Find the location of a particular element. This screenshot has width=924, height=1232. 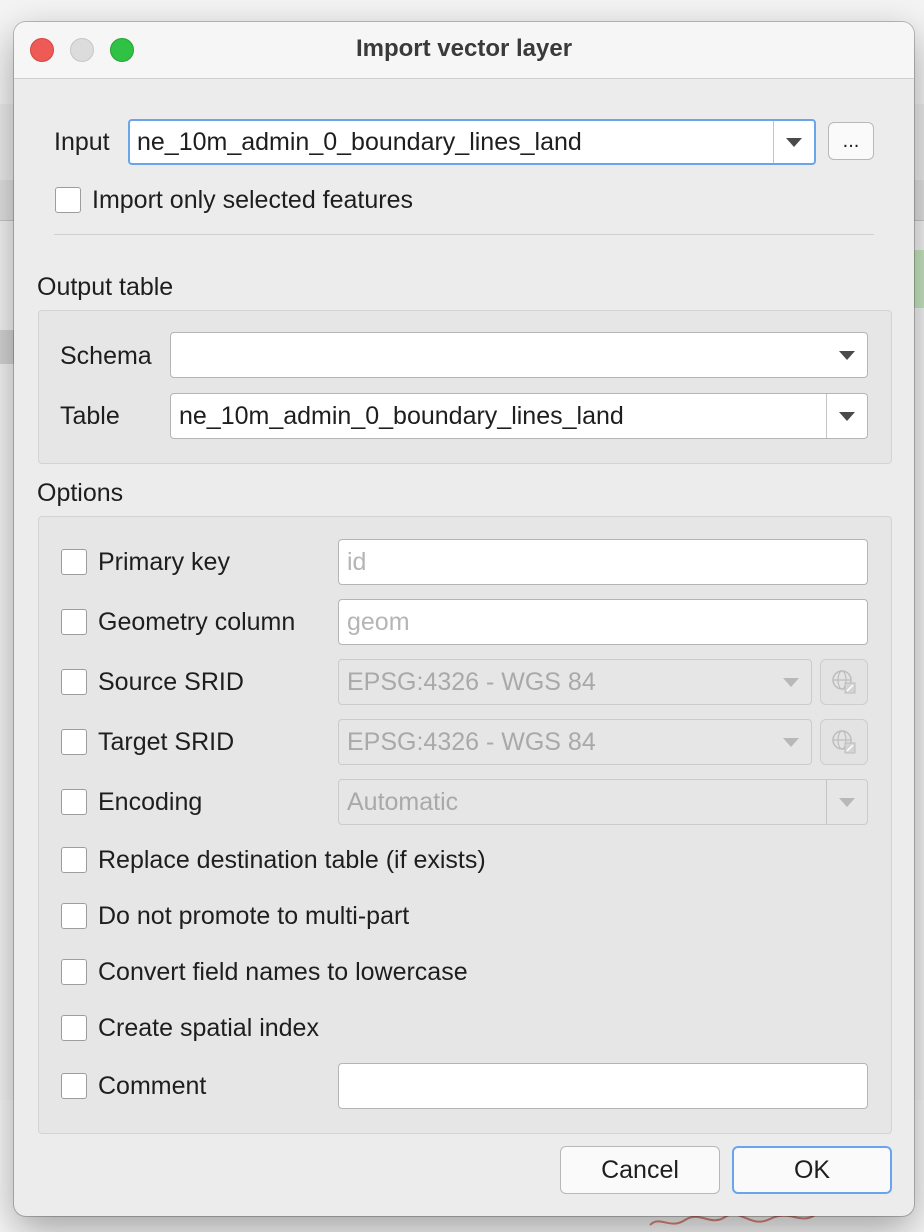

source-crs-select-button is located at coordinates (844, 682).